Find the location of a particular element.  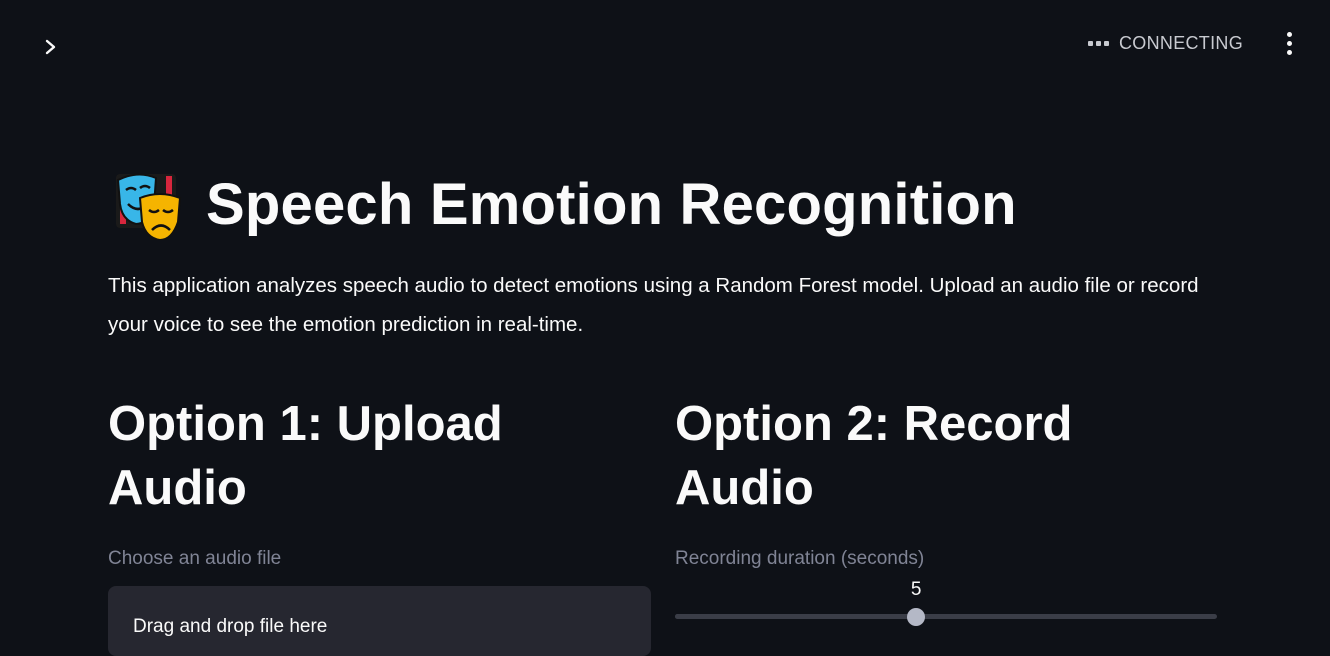

duration-slider-track is located at coordinates (946, 616).